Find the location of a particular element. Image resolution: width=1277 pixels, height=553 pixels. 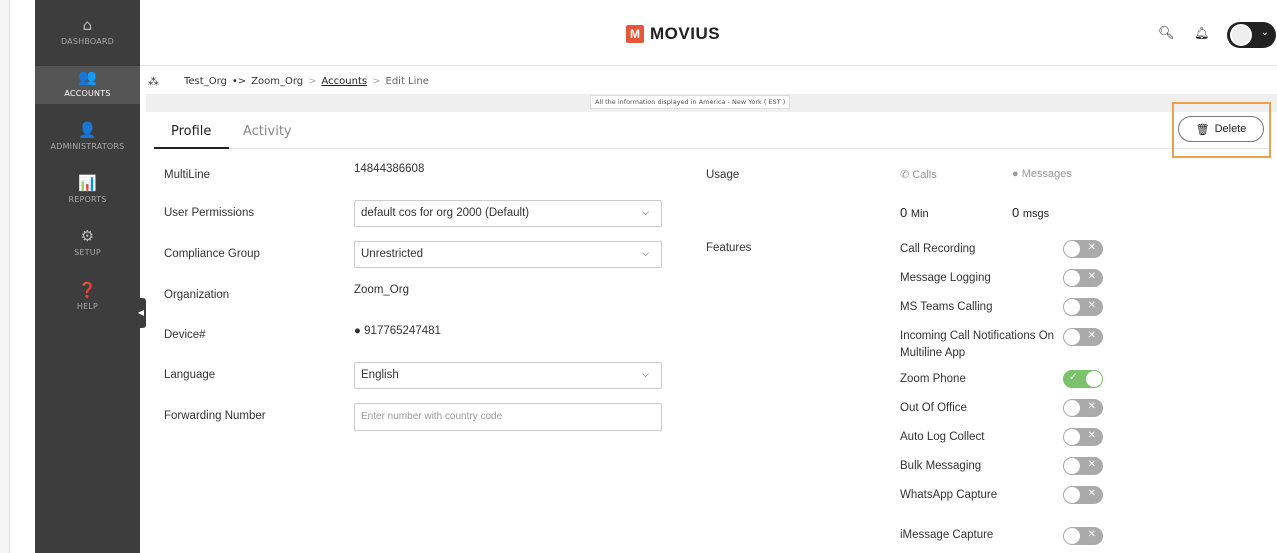

logo-text: MOVIUS is located at coordinates (685, 33).